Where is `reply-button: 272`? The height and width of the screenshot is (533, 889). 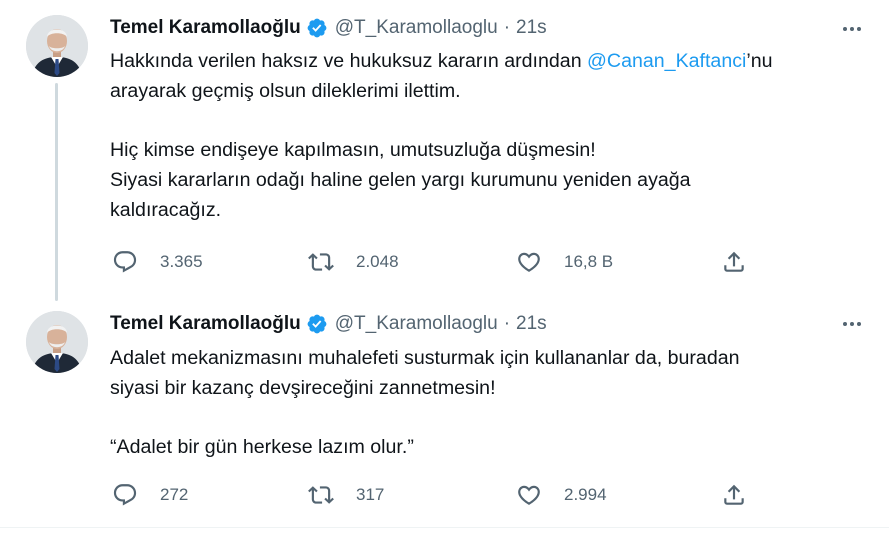 reply-button: 272 is located at coordinates (150, 495).